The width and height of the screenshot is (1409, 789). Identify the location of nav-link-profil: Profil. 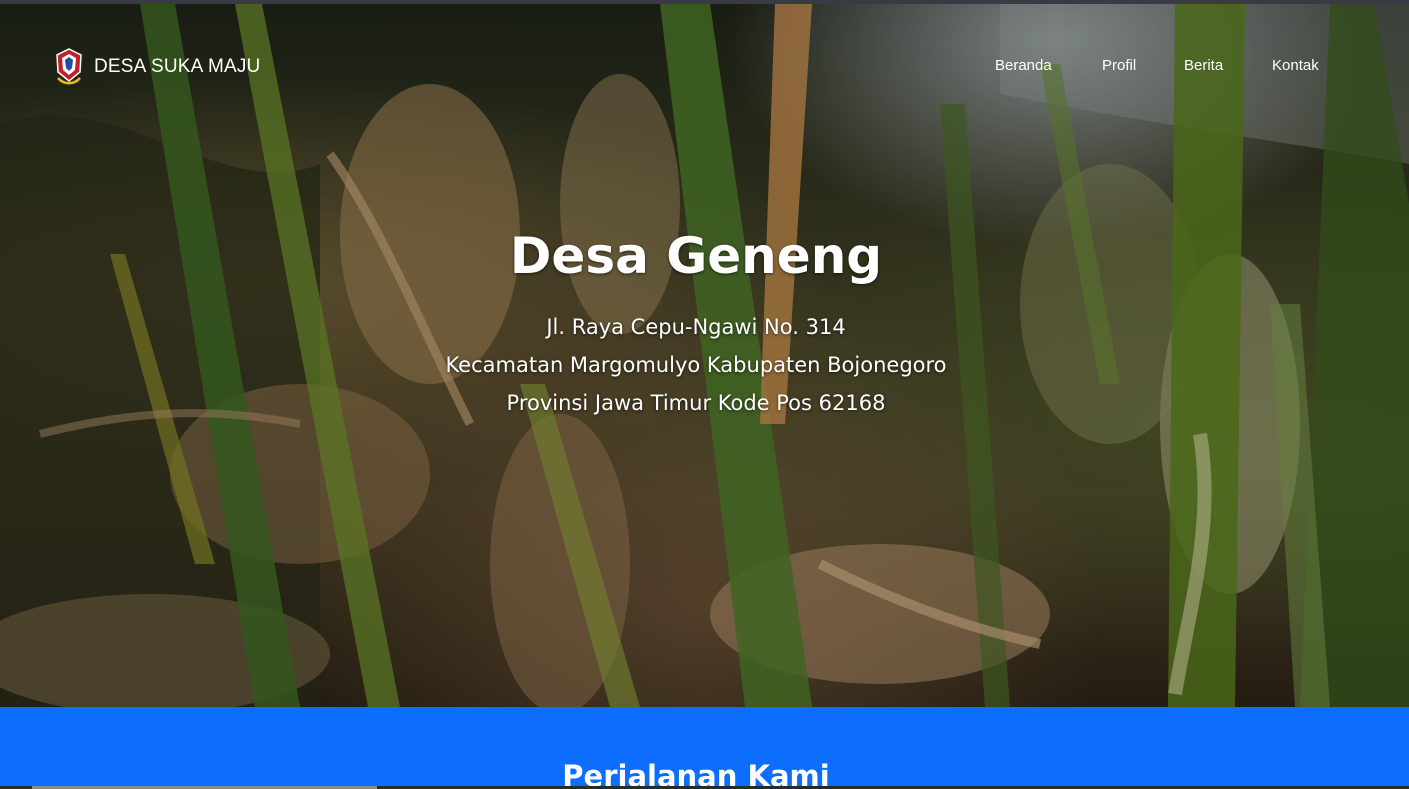
(1119, 65).